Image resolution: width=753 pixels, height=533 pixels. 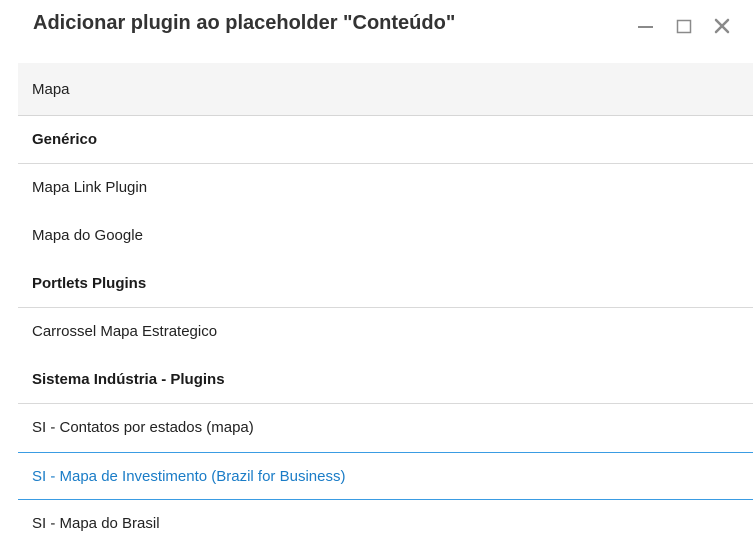 What do you see at coordinates (684, 26) in the screenshot?
I see `maximize-icon` at bounding box center [684, 26].